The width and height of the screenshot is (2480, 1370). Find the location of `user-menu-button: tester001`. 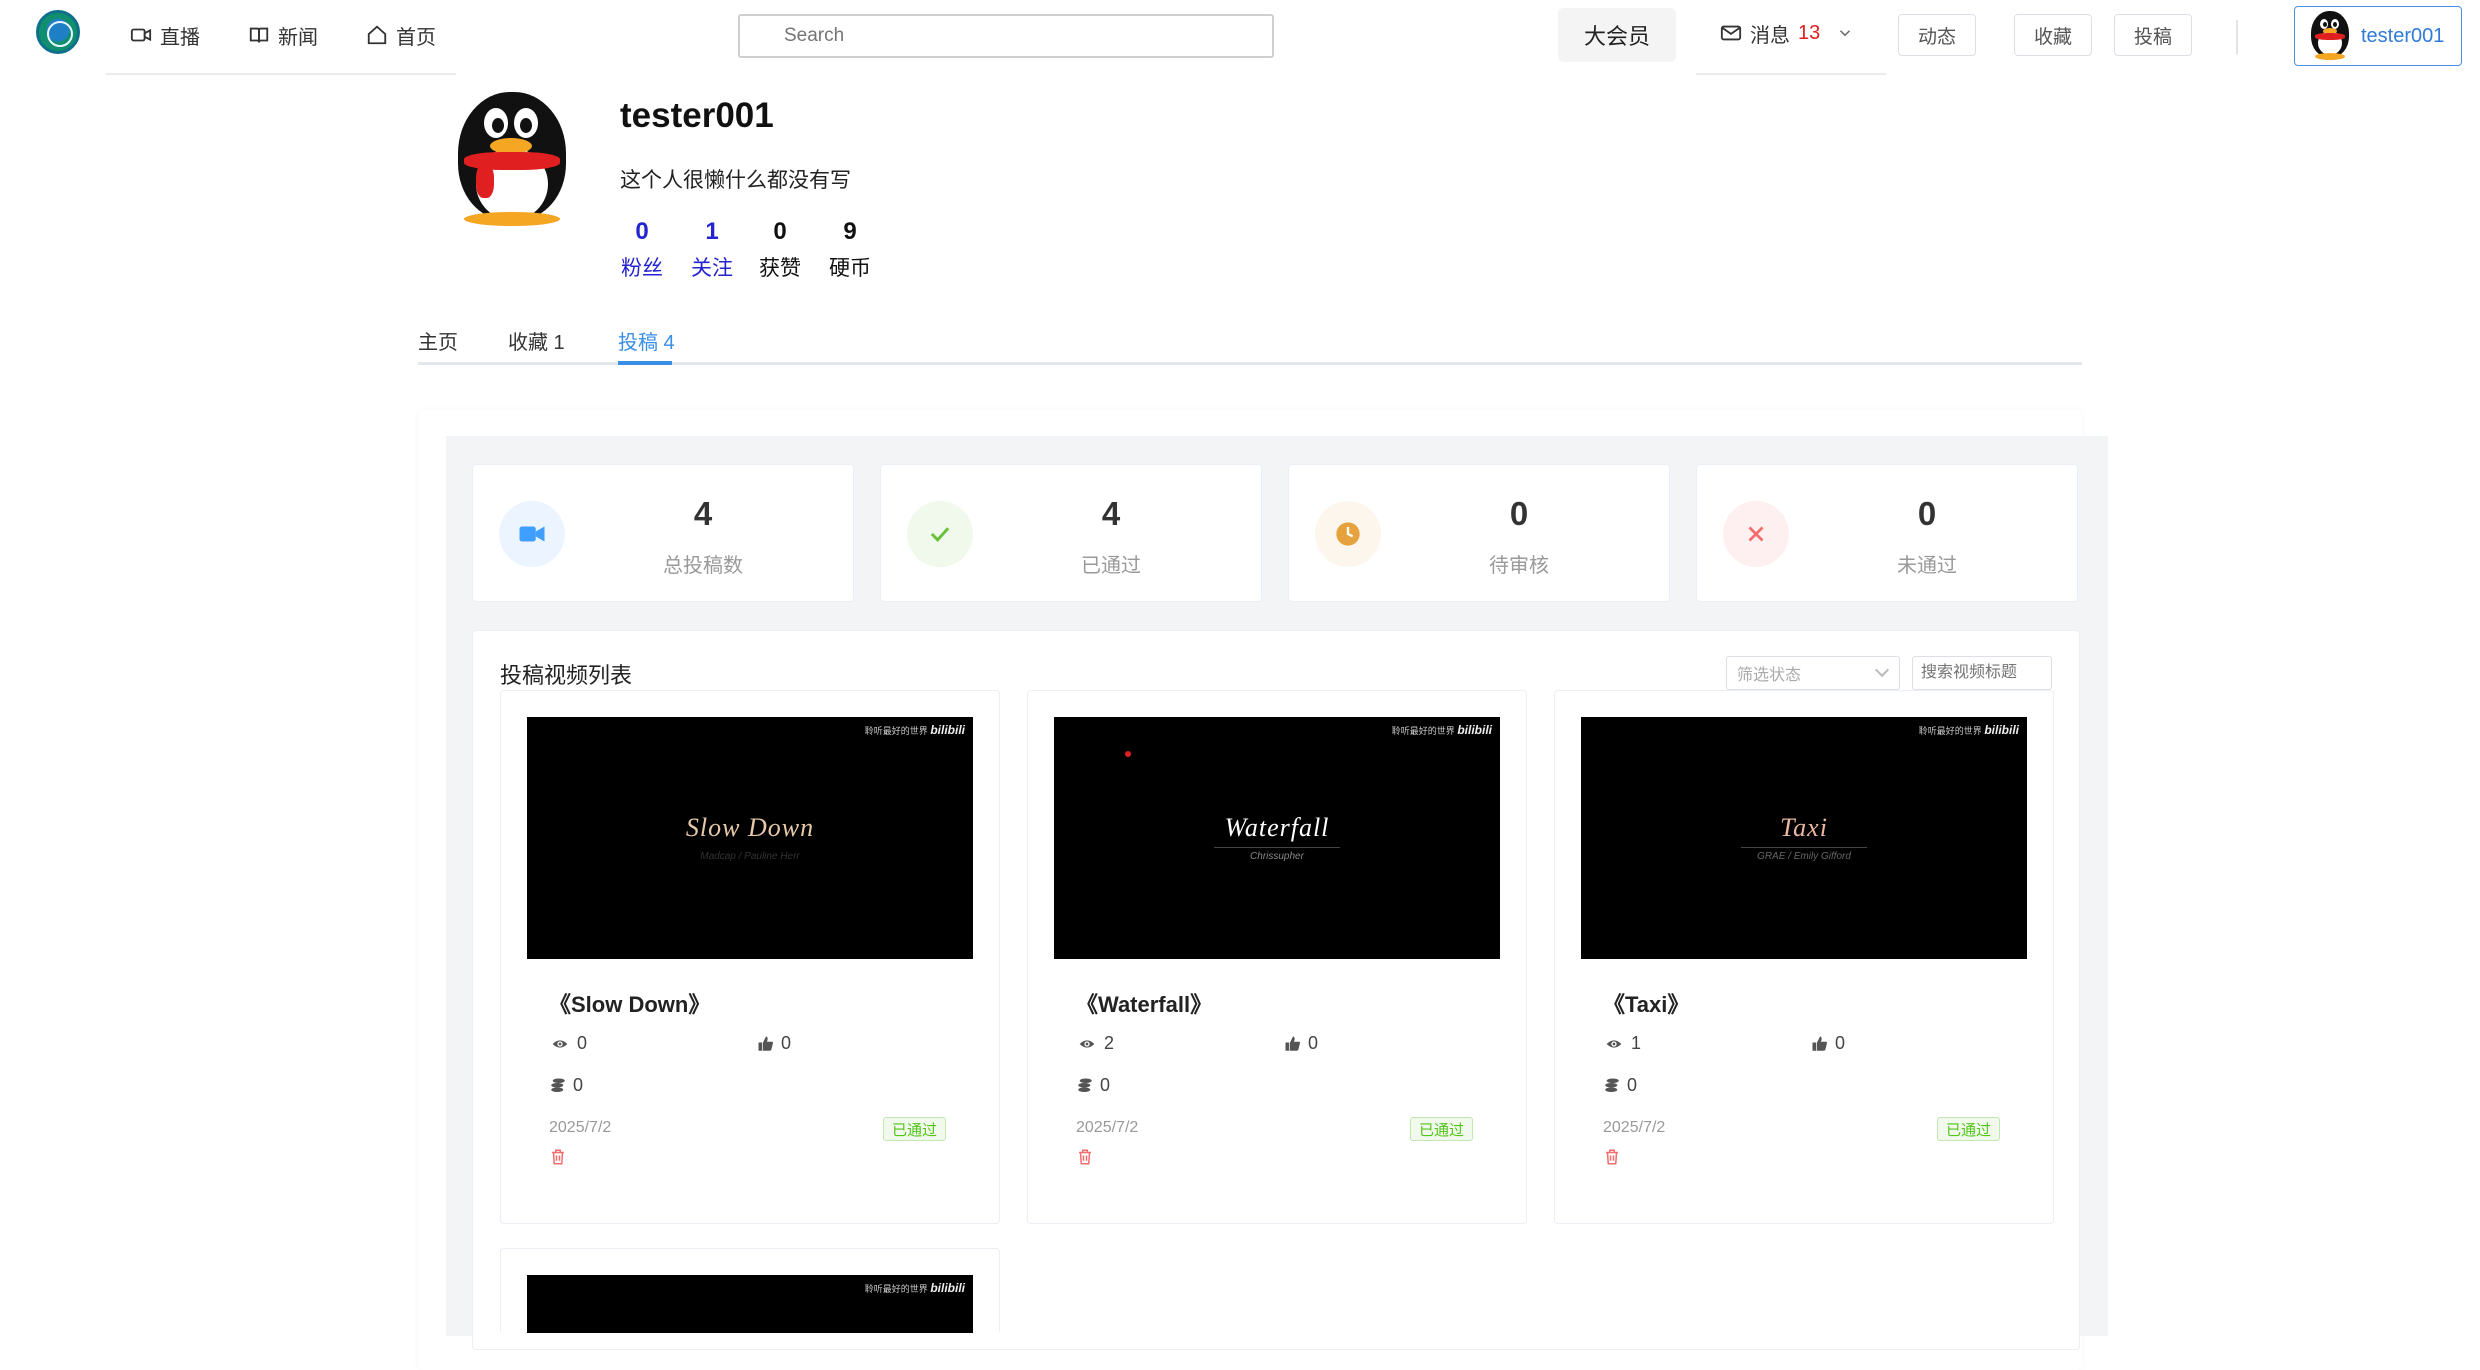

user-menu-button: tester001 is located at coordinates (2378, 36).